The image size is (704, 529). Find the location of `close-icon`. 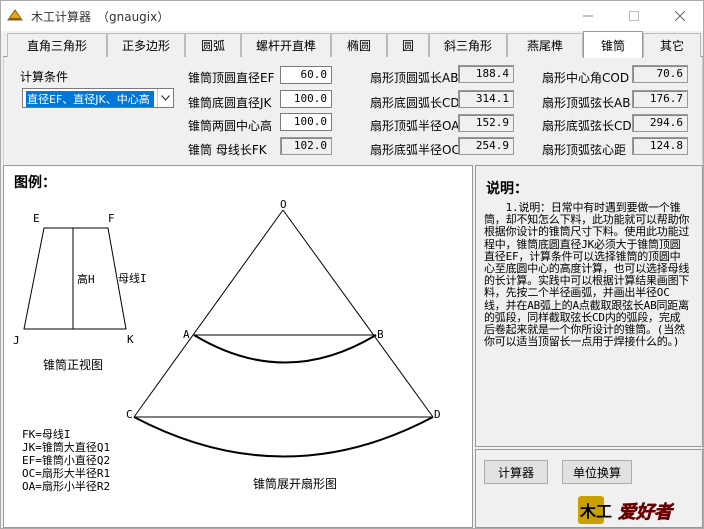

close-icon is located at coordinates (680, 16).